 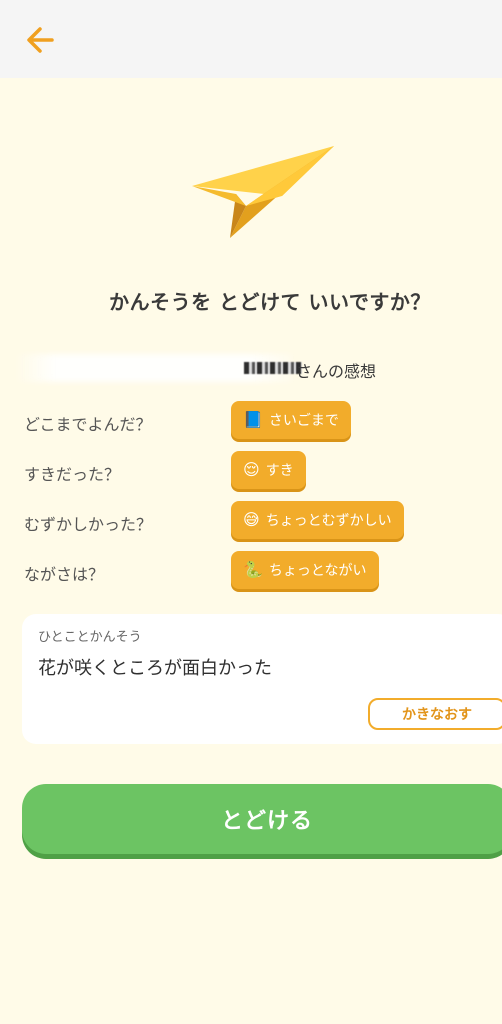 I want to click on answer-chip-like: 😌 すき, so click(x=268, y=470).